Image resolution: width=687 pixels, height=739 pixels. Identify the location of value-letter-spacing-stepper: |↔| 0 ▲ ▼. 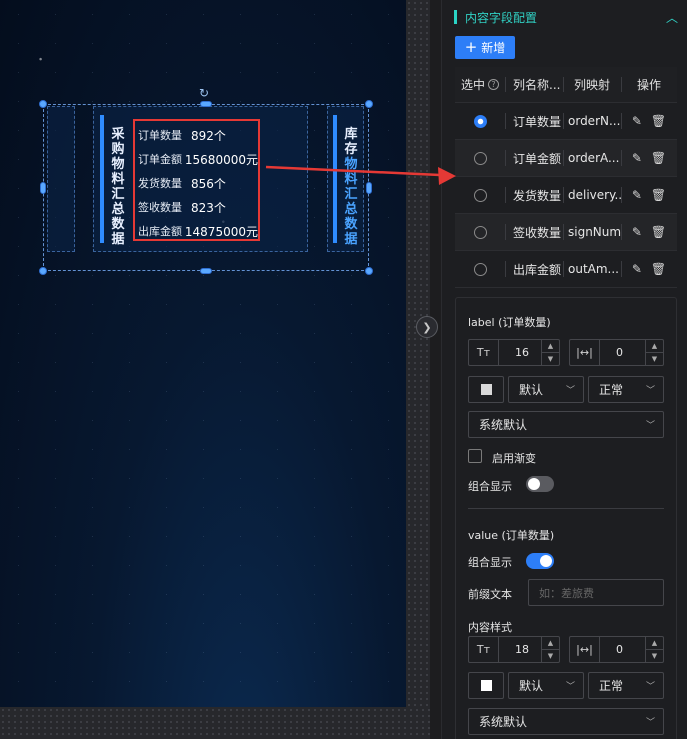
(616, 649).